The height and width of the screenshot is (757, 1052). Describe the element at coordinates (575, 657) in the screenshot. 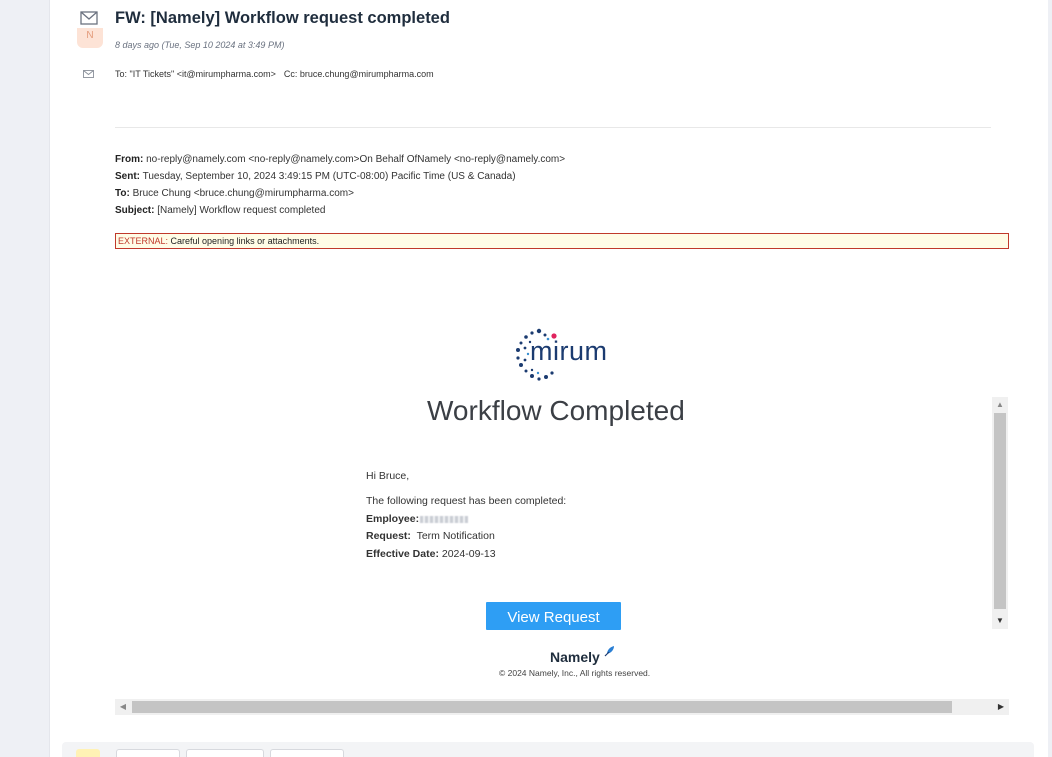

I see `namely-logo-text: Namely` at that location.